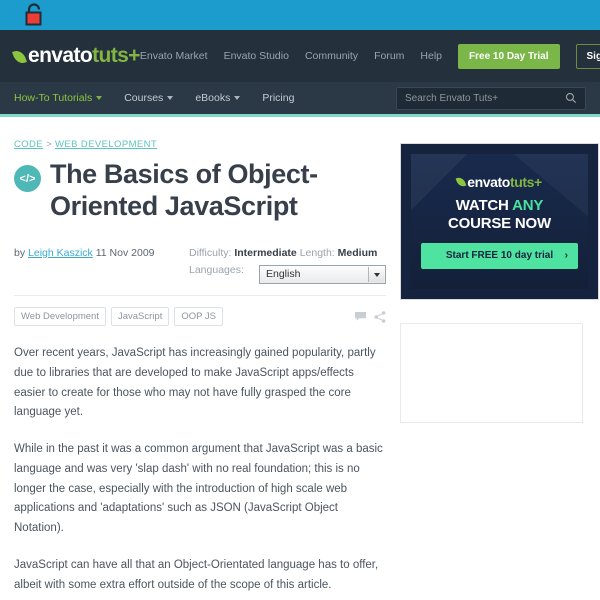 Image resolution: width=600 pixels, height=600 pixels. I want to click on author-link: Leigh Kaszick, so click(60, 253).